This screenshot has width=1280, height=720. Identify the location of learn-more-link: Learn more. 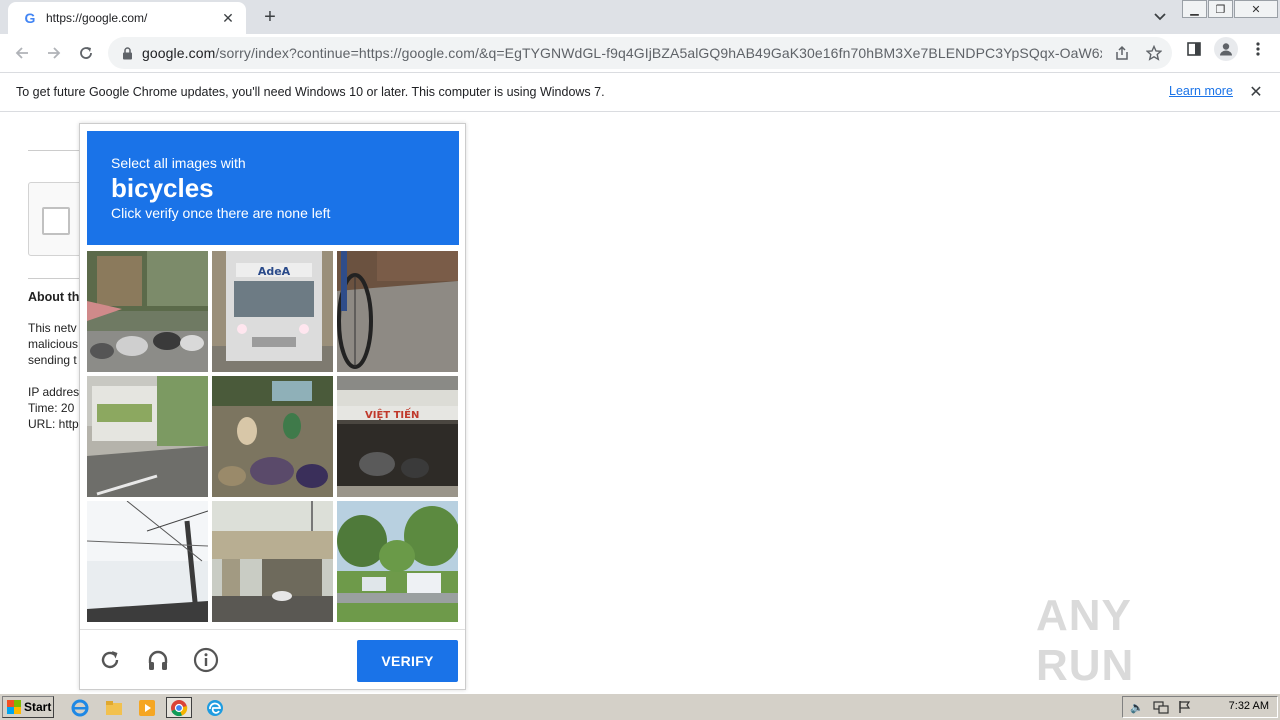
(1201, 91).